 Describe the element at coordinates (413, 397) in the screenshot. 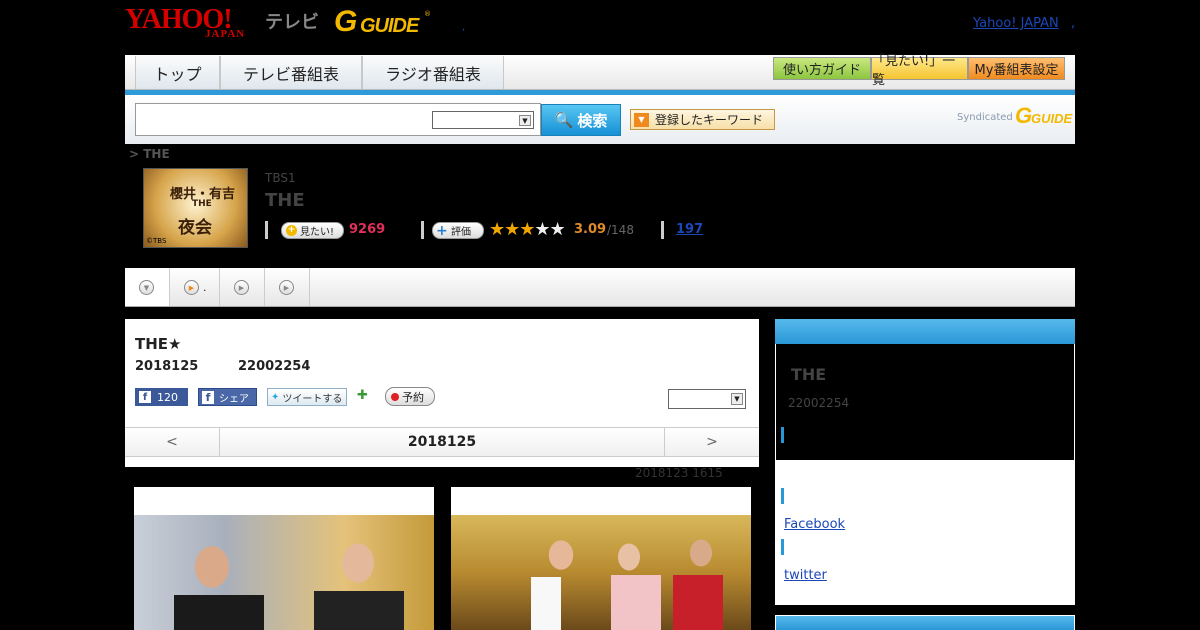

I see `reserve-label: 予約` at that location.